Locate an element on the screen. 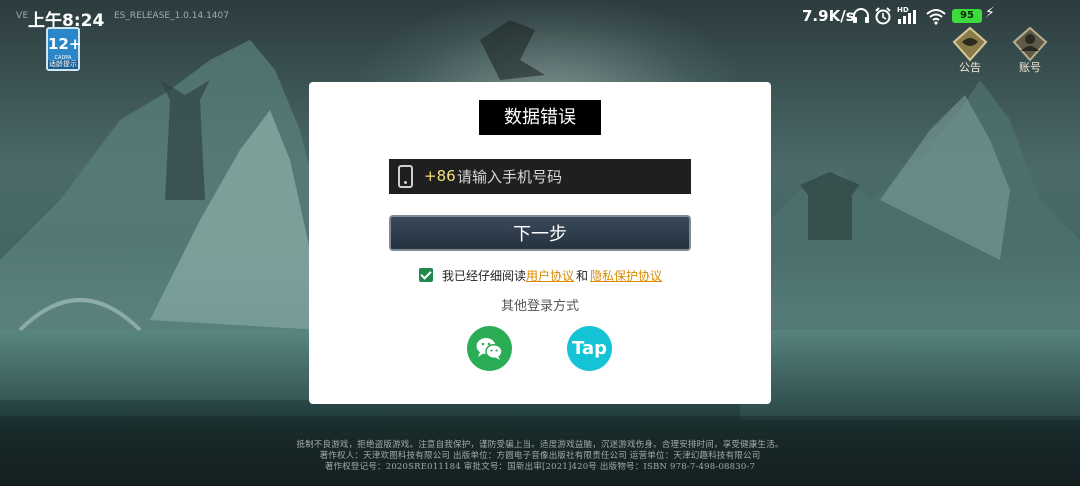 This screenshot has width=1080, height=486. agreement-prefix: 我已经仔细阅读 is located at coordinates (484, 276).